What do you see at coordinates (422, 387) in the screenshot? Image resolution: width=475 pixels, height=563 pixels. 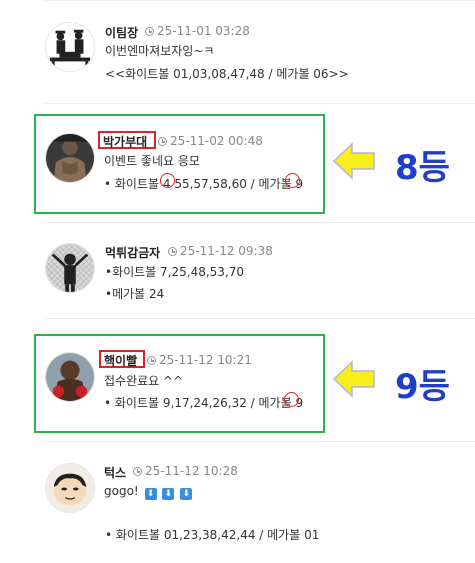 I see `rank-label: 9등` at bounding box center [422, 387].